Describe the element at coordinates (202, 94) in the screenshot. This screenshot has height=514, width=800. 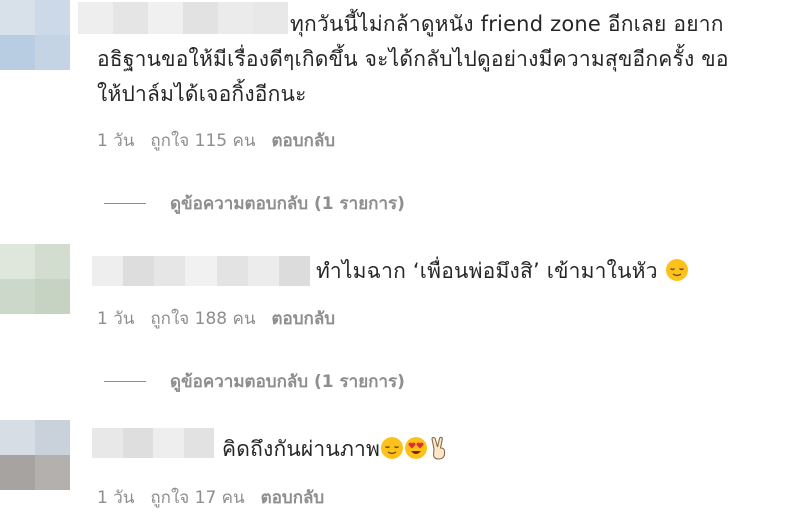
I see `comment-text: ให้ปาล์มได้เจอกิ้งอีกนะ` at that location.